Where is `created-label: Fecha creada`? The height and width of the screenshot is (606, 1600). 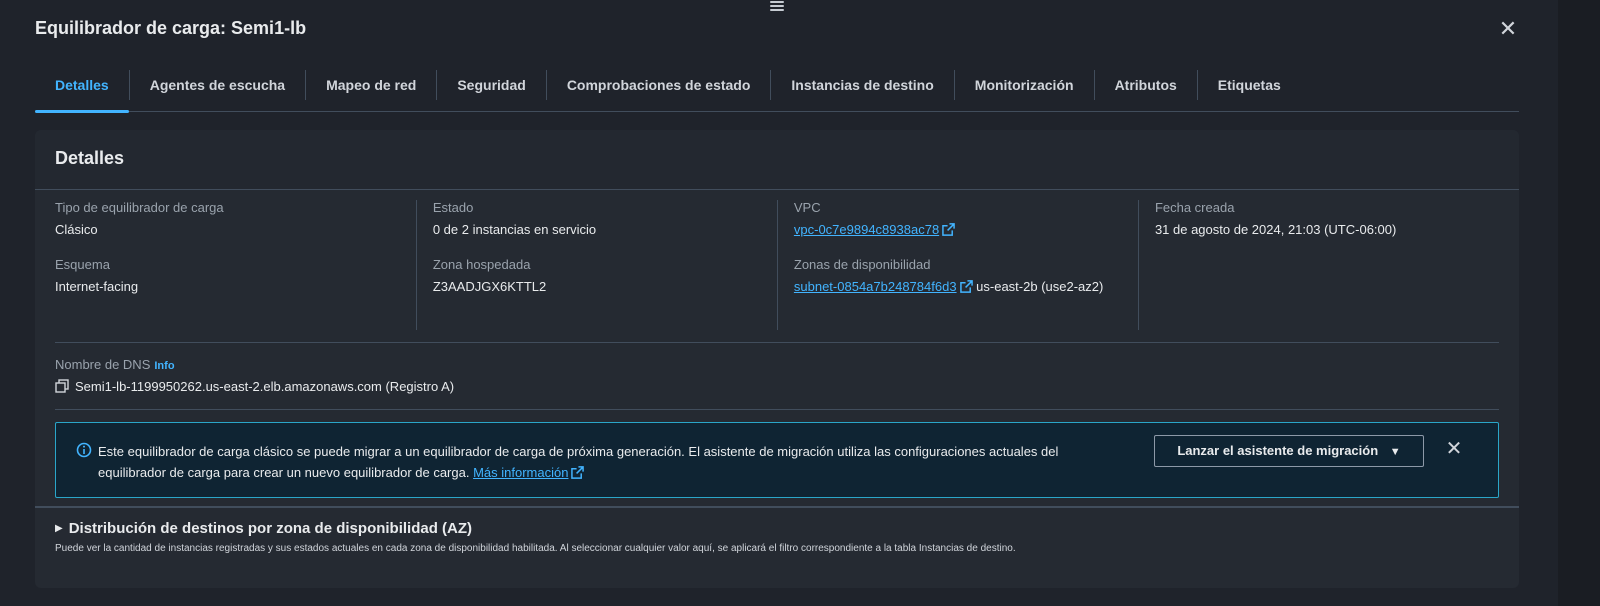
created-label: Fecha creada is located at coordinates (1194, 207).